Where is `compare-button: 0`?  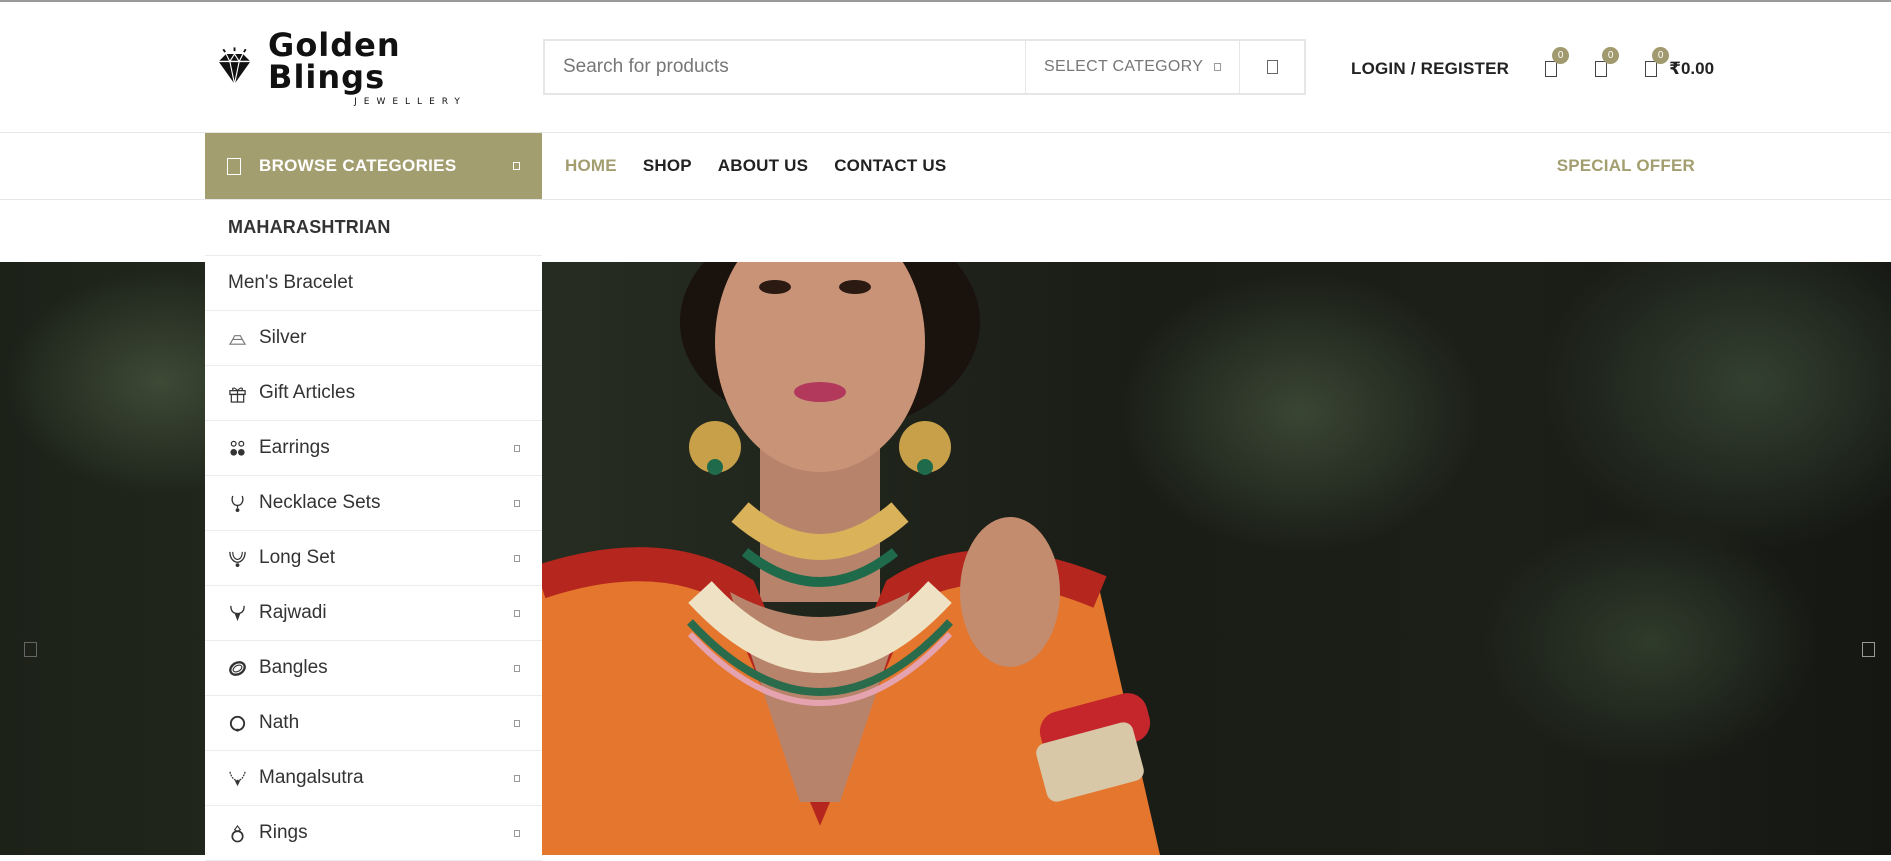 compare-button: 0 is located at coordinates (1603, 65).